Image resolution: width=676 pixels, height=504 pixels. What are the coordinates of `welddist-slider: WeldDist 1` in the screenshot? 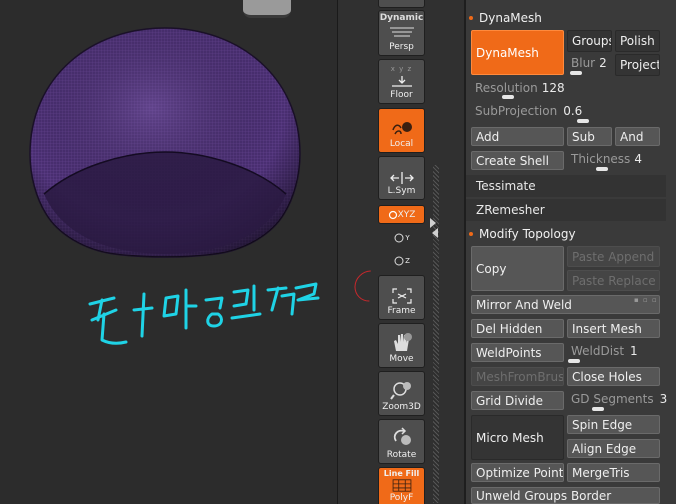 It's located at (604, 351).